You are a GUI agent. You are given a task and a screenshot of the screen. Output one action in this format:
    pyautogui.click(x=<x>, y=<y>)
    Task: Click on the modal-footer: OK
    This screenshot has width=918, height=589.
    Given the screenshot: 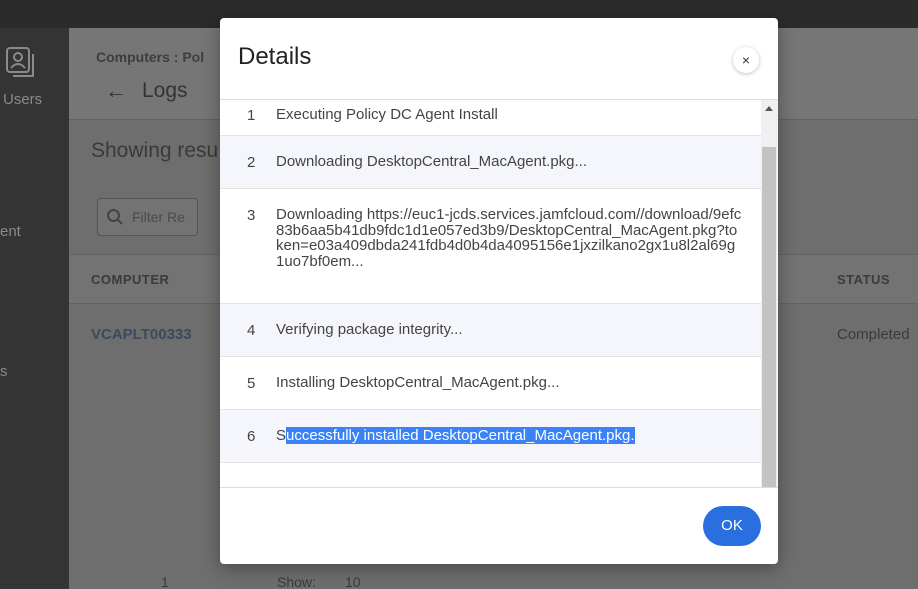 What is the action you would take?
    pyautogui.click(x=499, y=525)
    